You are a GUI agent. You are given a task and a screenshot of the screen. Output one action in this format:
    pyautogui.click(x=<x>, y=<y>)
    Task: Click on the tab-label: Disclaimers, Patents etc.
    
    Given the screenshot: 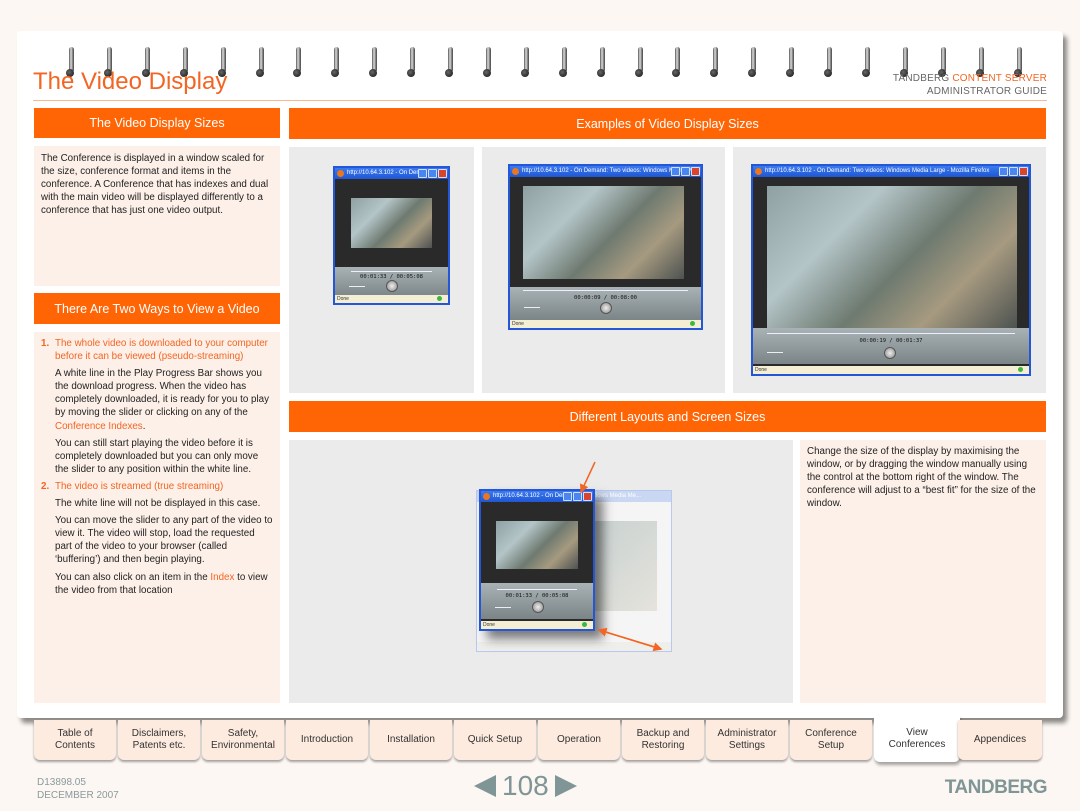 What is the action you would take?
    pyautogui.click(x=159, y=740)
    